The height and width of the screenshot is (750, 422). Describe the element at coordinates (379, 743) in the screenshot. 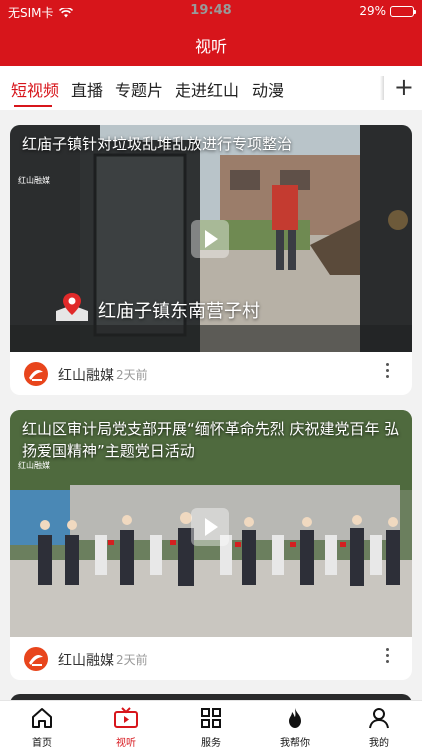

I see `nav-profile-label: 我的` at that location.